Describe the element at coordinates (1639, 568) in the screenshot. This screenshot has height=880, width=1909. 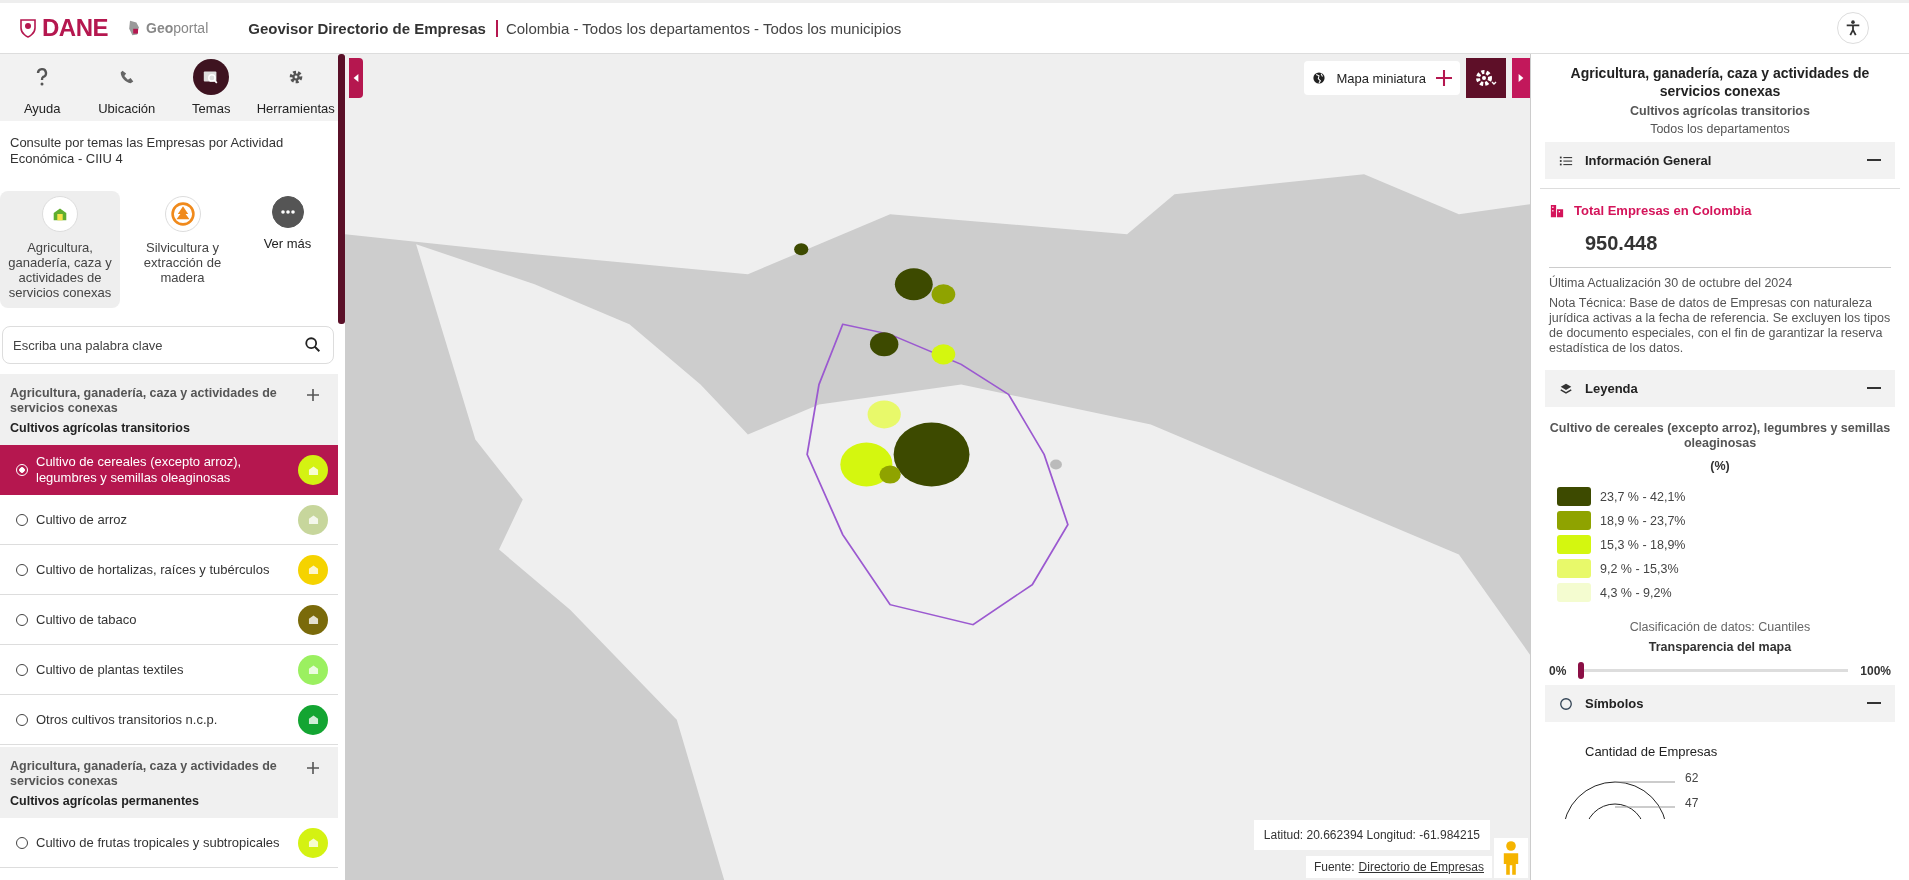
I see `legend-label: 9,2 % - 15,3%` at that location.